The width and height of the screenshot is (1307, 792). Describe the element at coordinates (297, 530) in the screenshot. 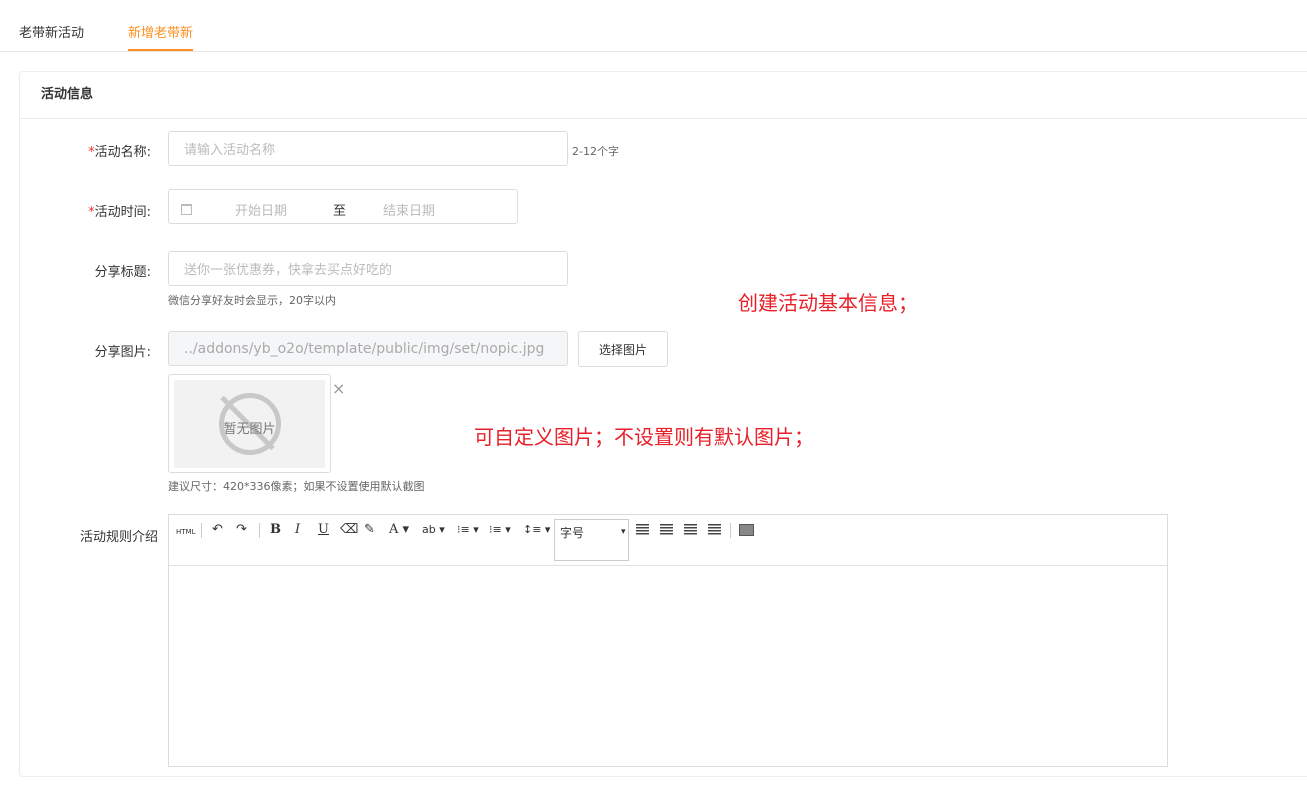

I see `italic-button: I` at that location.